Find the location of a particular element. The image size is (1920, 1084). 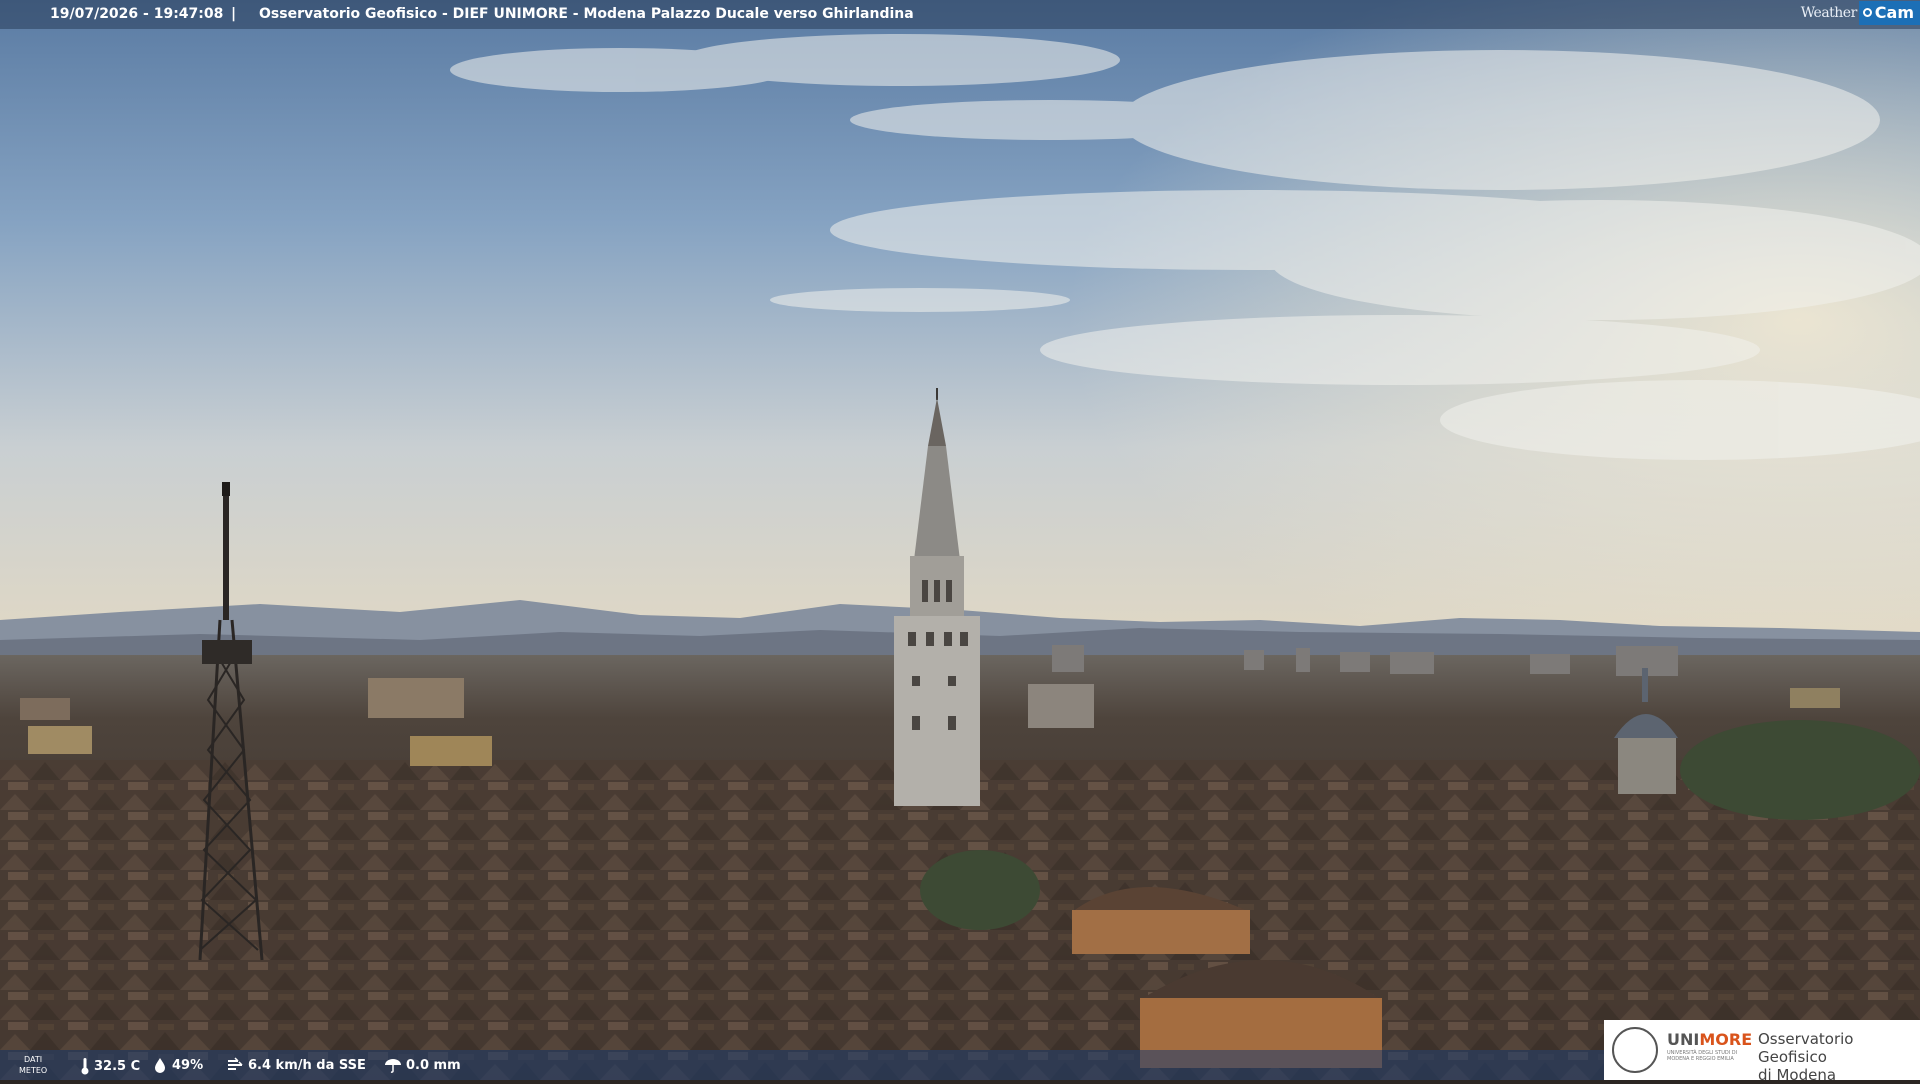

rain-value: 0.0 mm is located at coordinates (433, 1065).